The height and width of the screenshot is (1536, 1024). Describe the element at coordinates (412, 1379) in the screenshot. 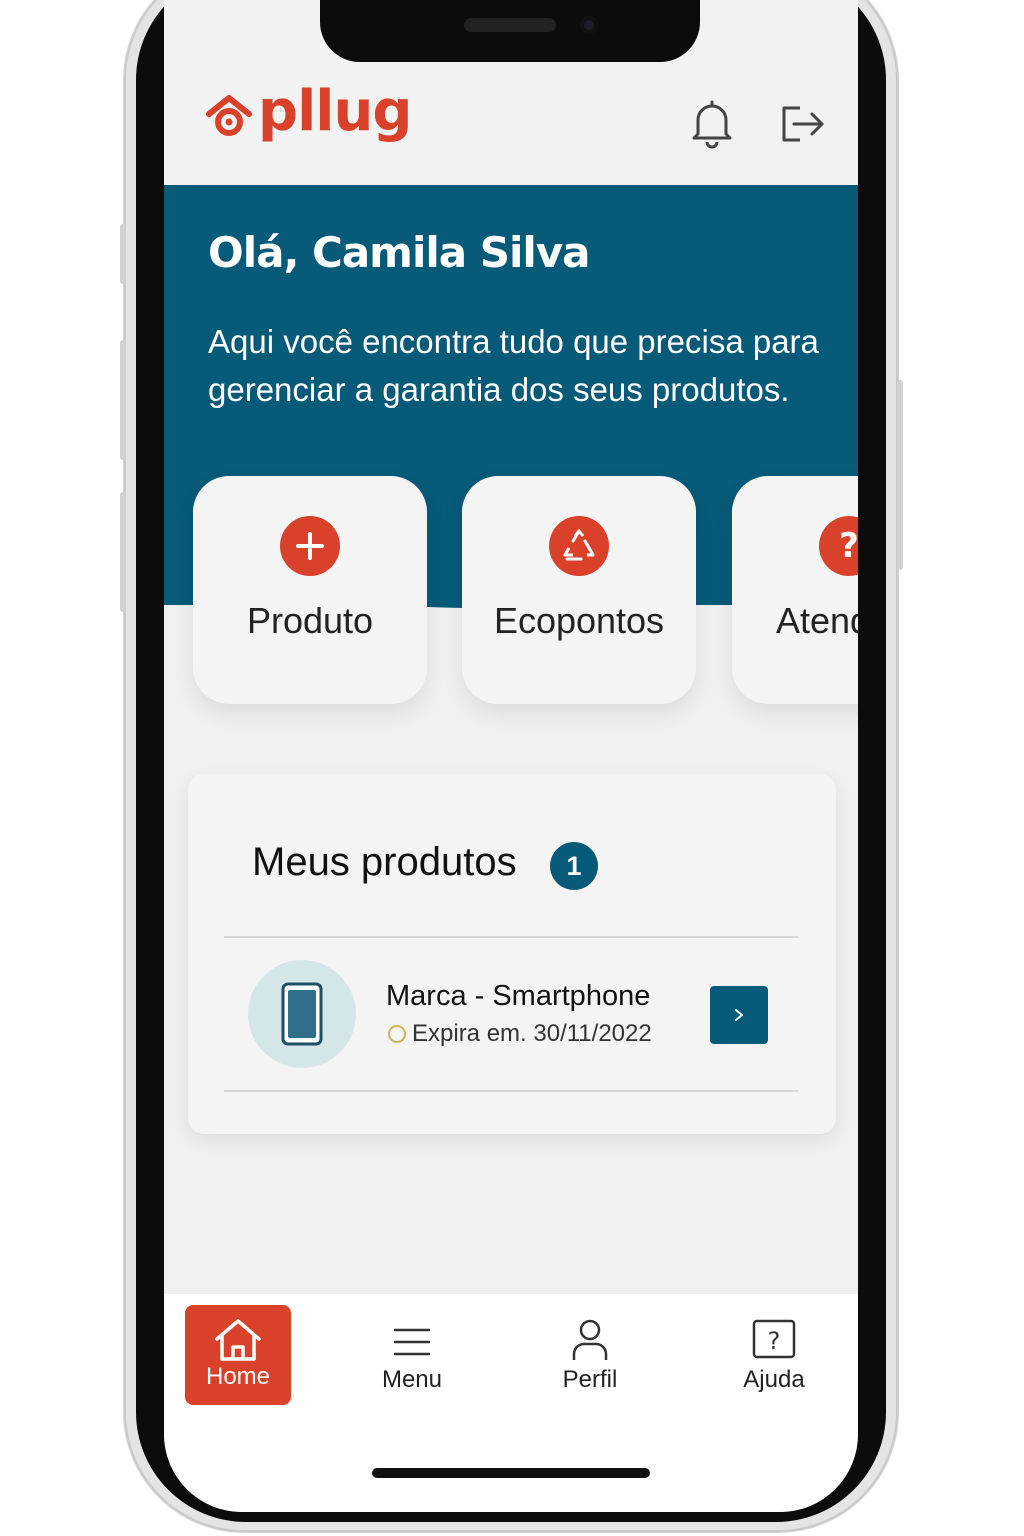

I see `tab-label: Menu` at that location.